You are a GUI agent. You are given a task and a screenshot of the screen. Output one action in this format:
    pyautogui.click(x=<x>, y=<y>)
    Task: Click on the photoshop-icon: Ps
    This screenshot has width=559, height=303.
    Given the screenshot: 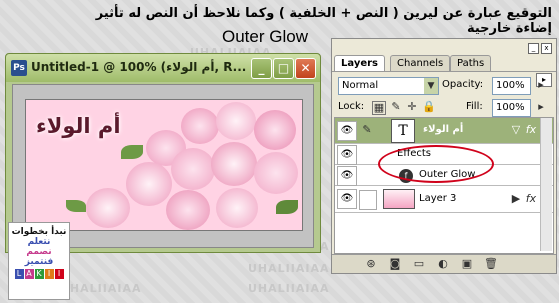 What is the action you would take?
    pyautogui.click(x=19, y=68)
    